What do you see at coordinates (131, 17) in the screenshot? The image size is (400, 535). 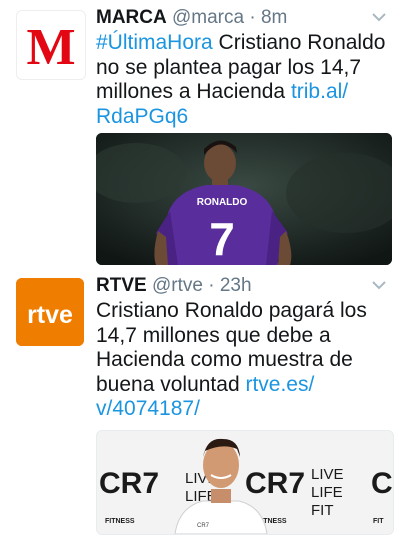 I see `display-name: MARCA` at bounding box center [131, 17].